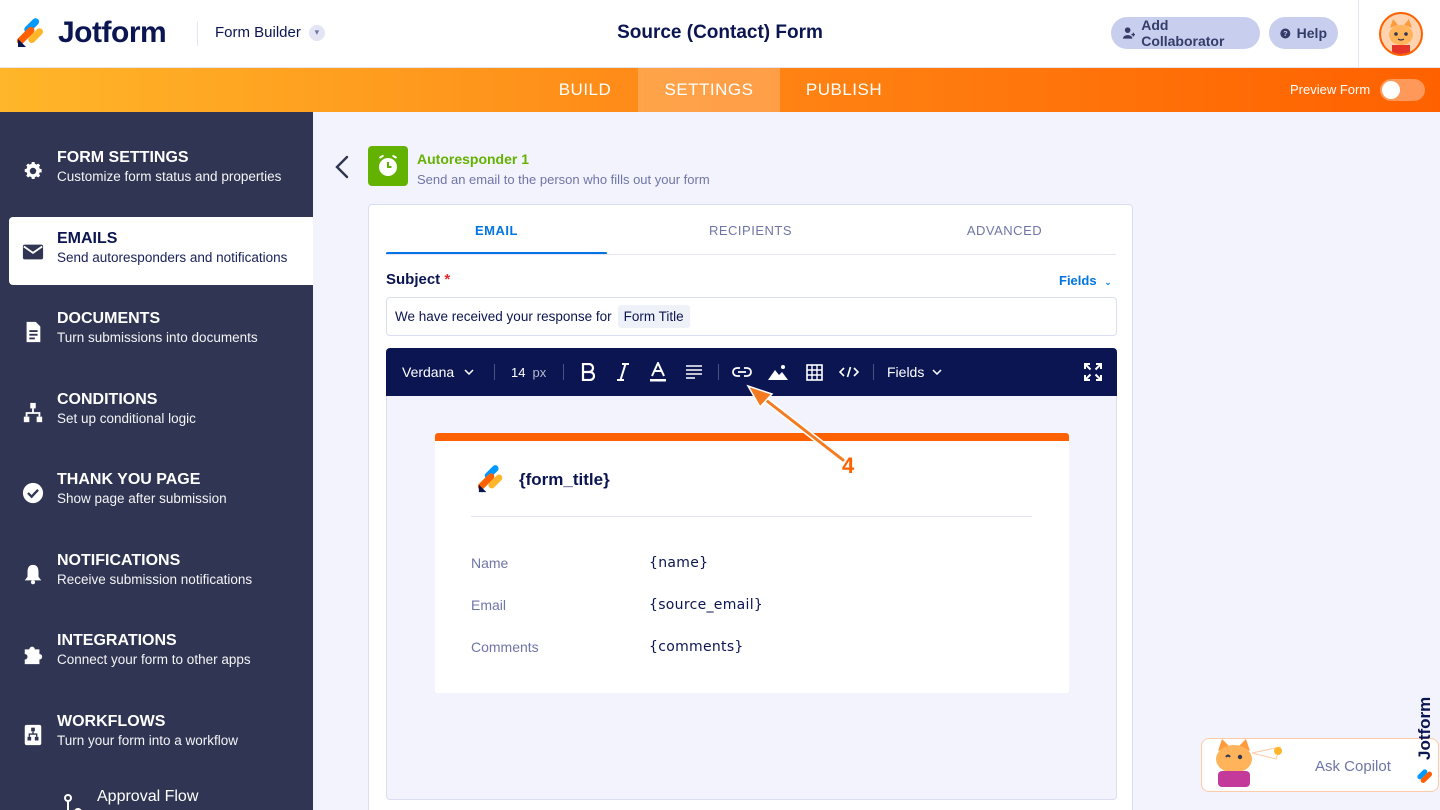 Image resolution: width=1440 pixels, height=810 pixels. Describe the element at coordinates (720, 32) in the screenshot. I see `form-title: Source (Contact) Form` at that location.